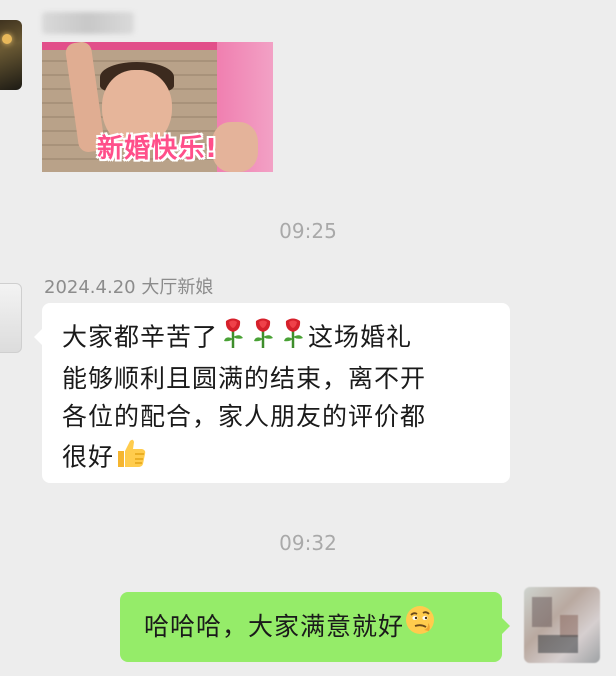  I want to click on thinking-face-icon, so click(420, 628).